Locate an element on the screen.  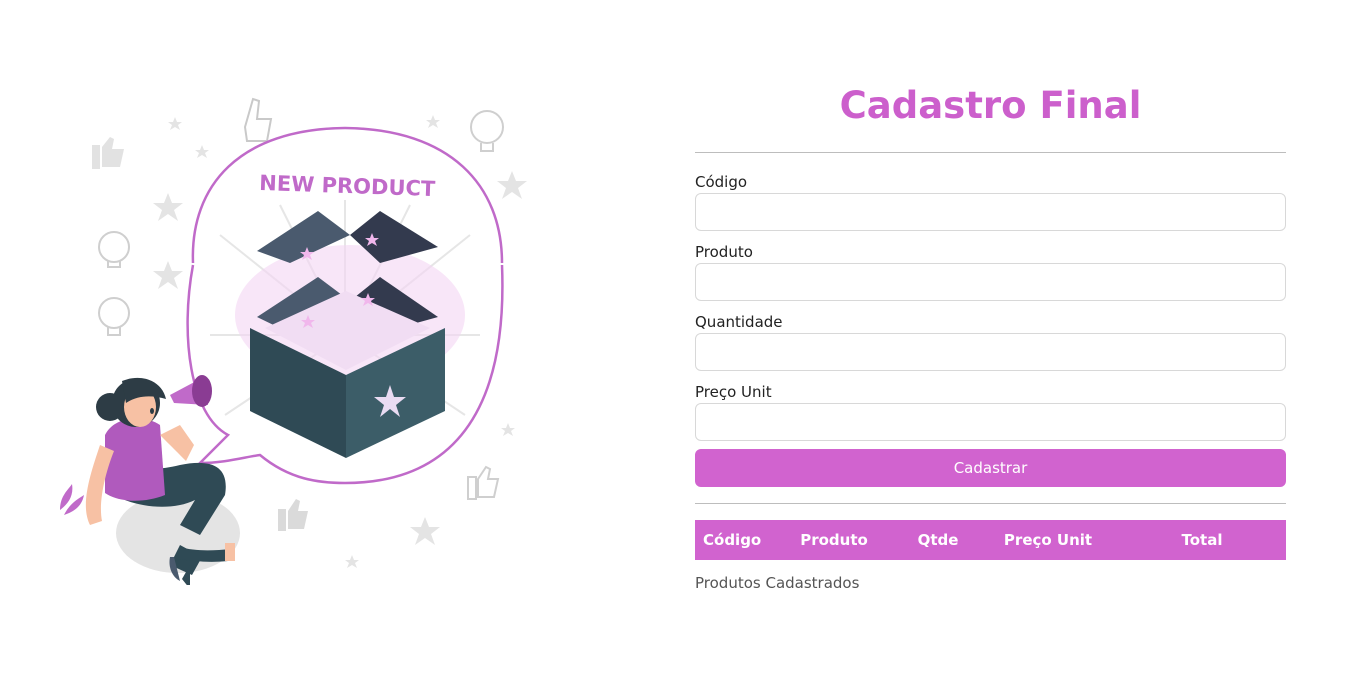
field-codigo: Código is located at coordinates (990, 201).